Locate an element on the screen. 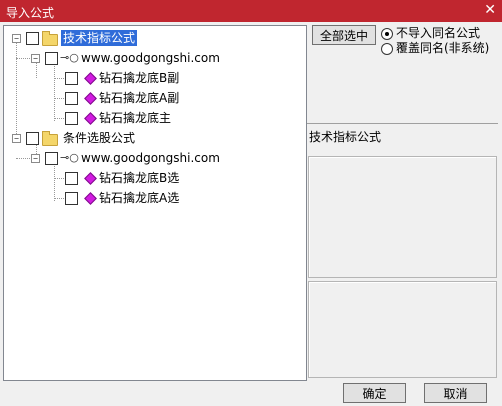 This screenshot has width=502, height=406. formula-type-panel: 技术指标公式 is located at coordinates (402, 138).